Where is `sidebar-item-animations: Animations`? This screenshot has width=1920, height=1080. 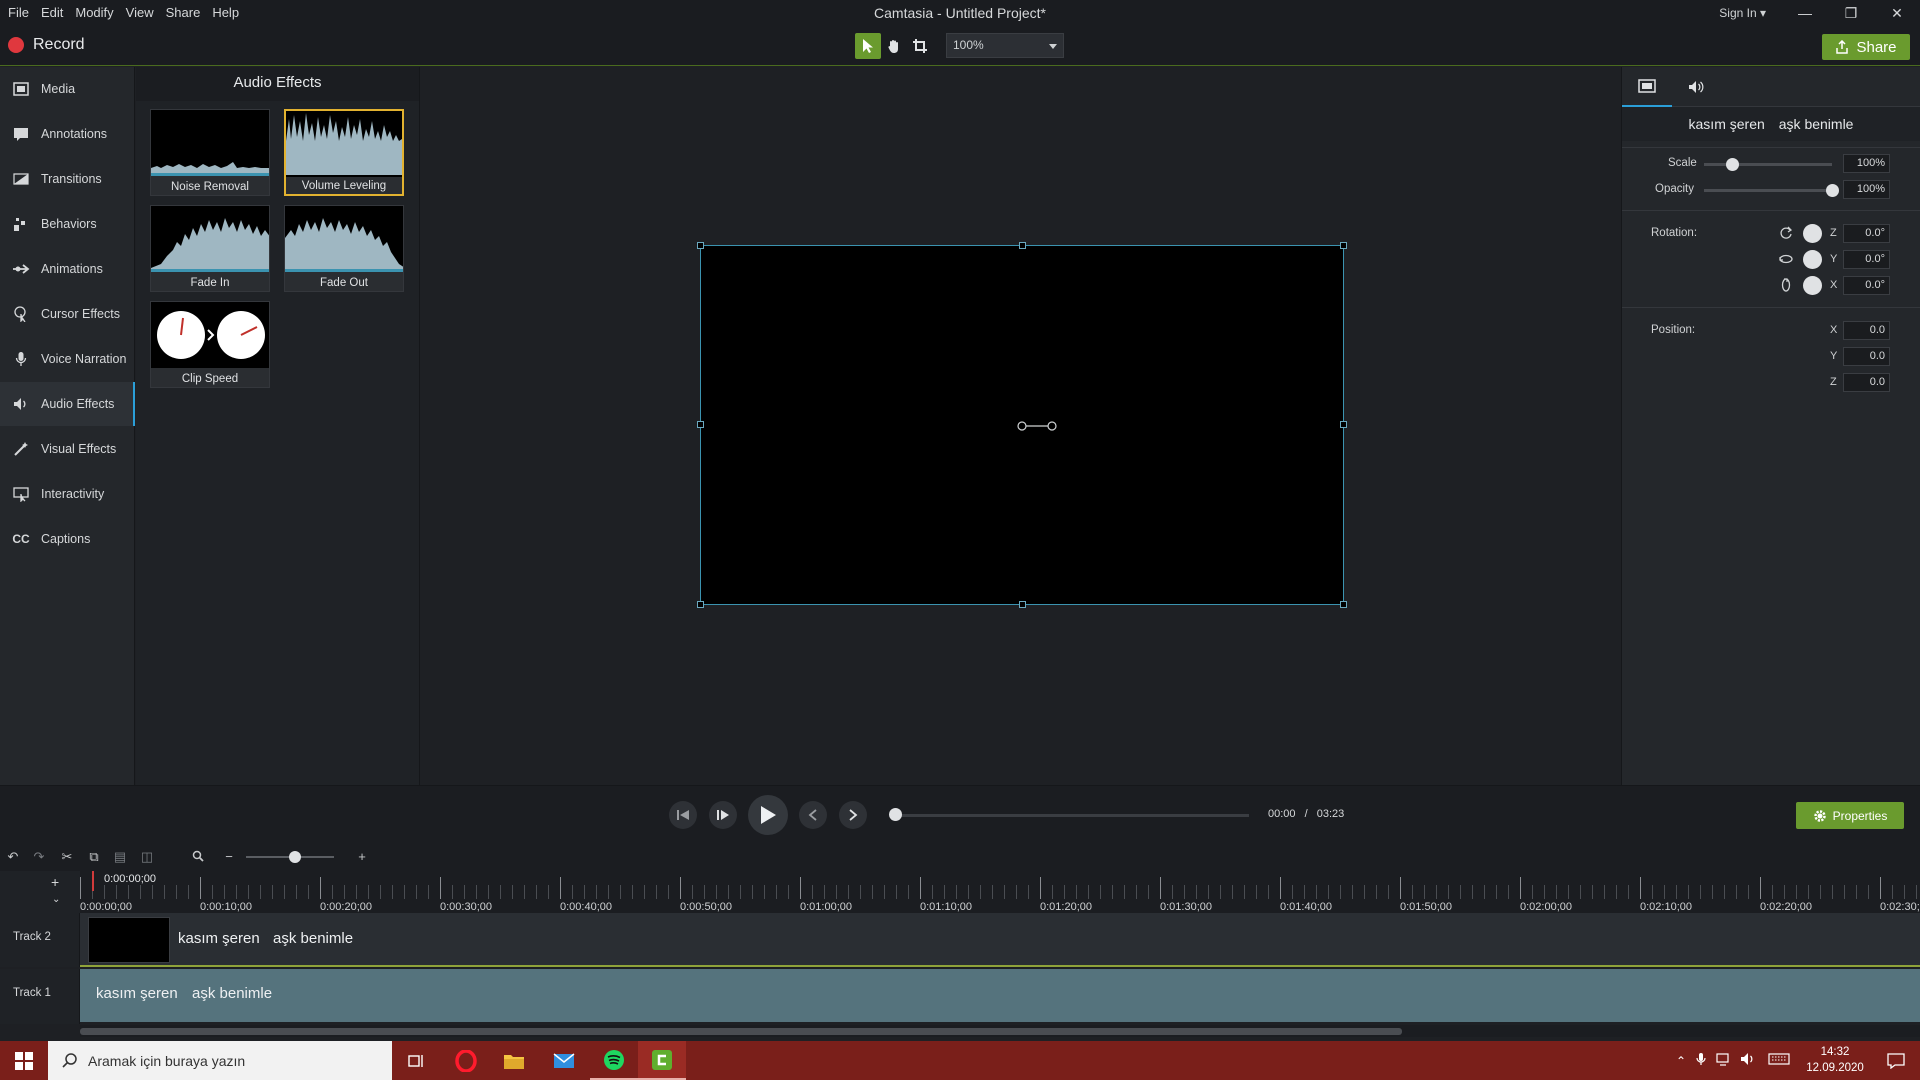 sidebar-item-animations: Animations is located at coordinates (67, 269).